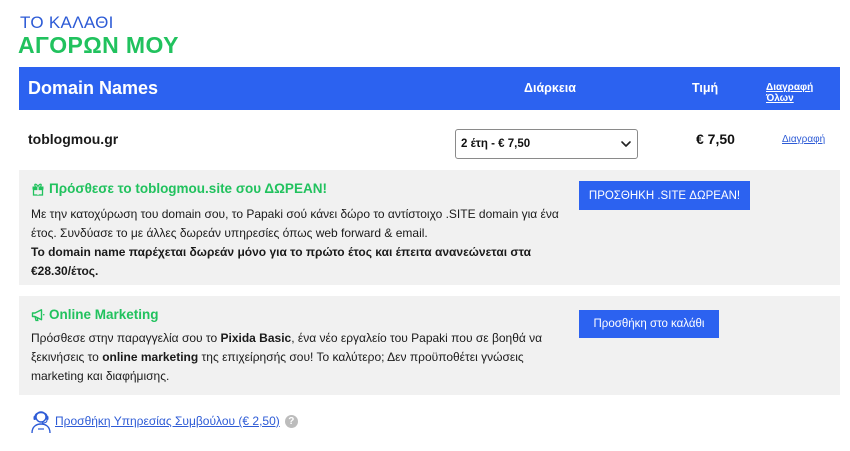 The width and height of the screenshot is (850, 451). What do you see at coordinates (38, 189) in the screenshot?
I see `gift-icon` at bounding box center [38, 189].